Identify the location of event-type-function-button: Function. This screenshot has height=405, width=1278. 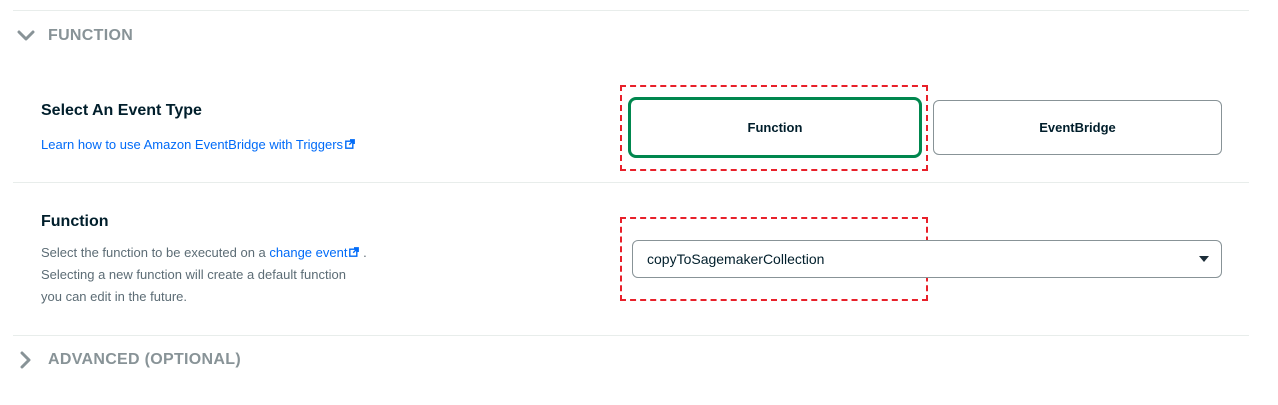
(775, 127).